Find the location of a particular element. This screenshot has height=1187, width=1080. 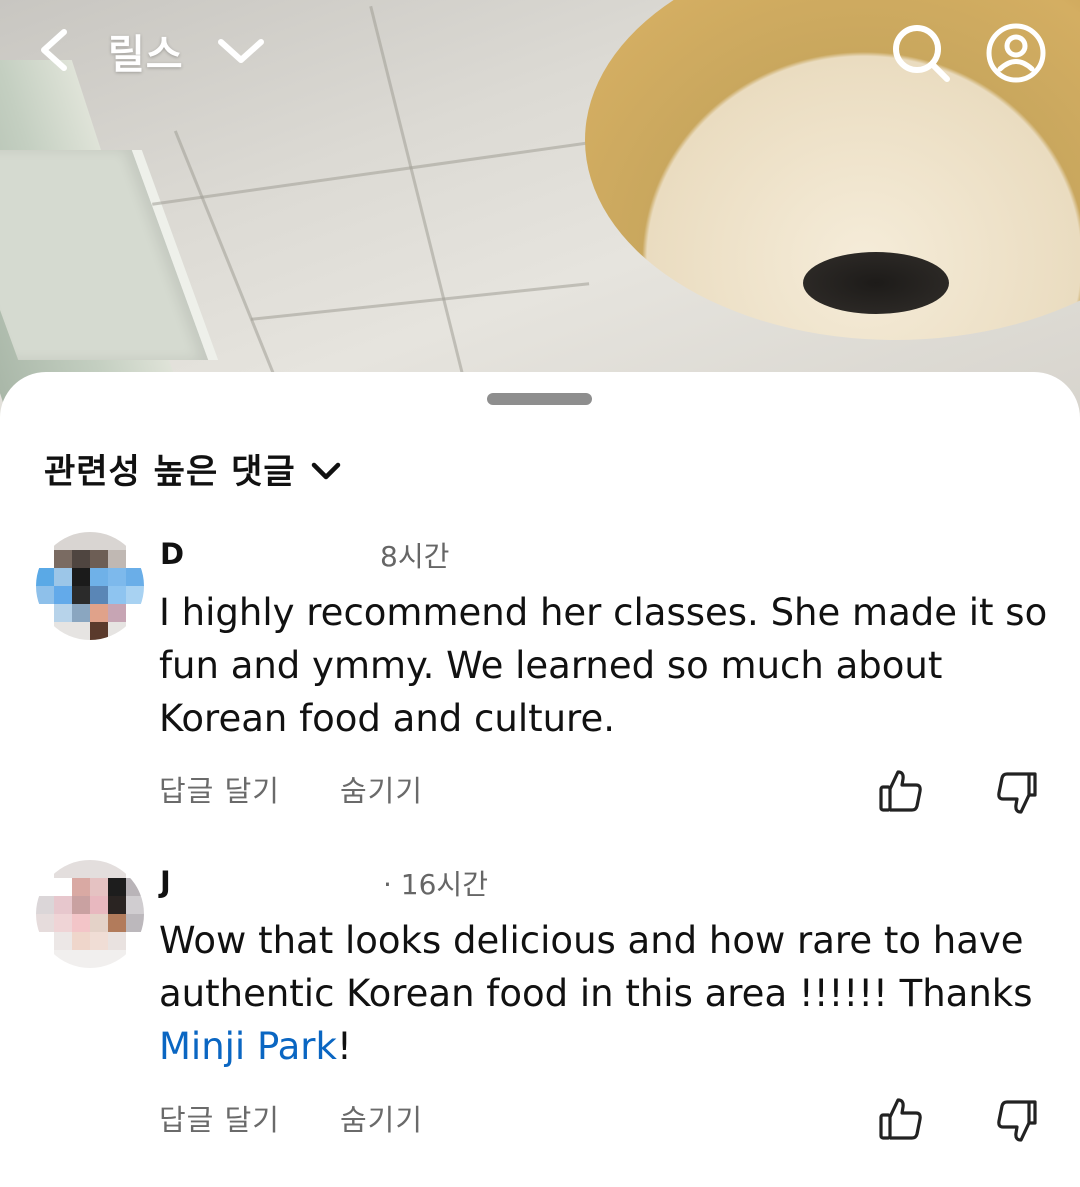

comment-timestamp: 8시간 is located at coordinates (415, 556).